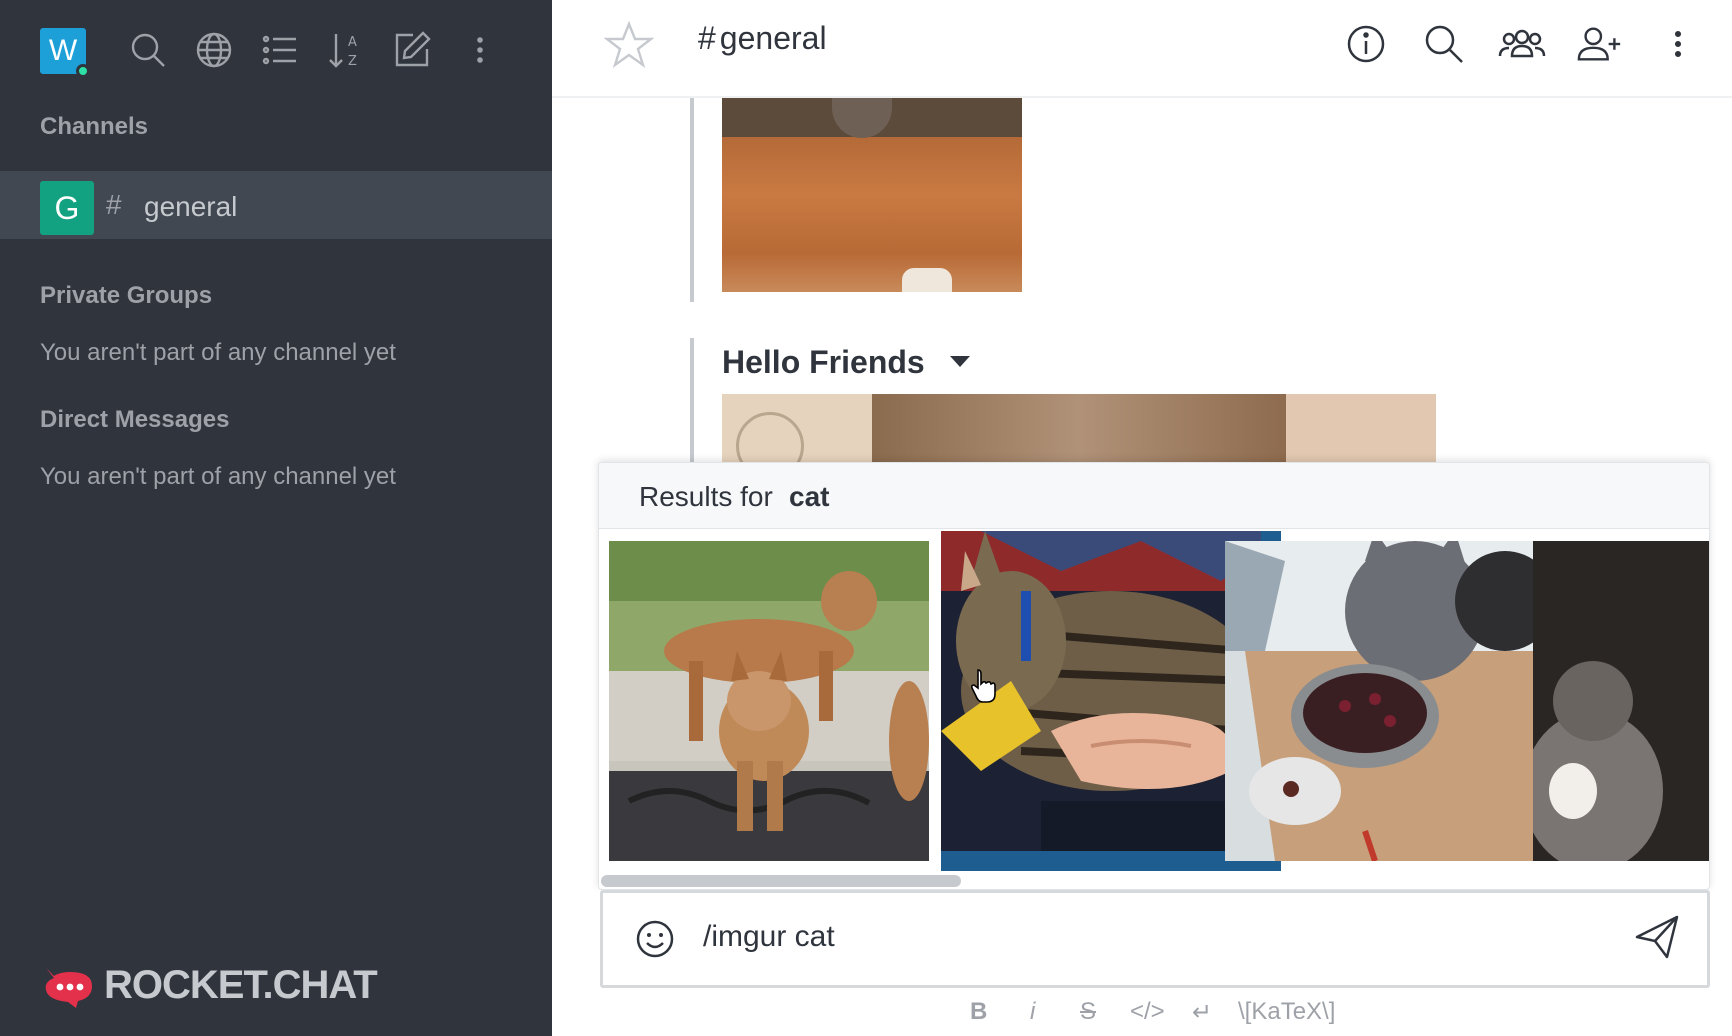  I want to click on hashtag-icon: #, so click(114, 204).